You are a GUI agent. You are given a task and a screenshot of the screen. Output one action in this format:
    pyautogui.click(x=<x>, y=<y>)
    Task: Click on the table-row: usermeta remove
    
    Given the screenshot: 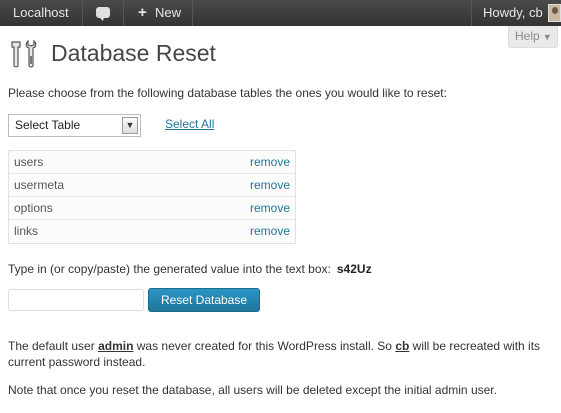 What is the action you would take?
    pyautogui.click(x=152, y=185)
    